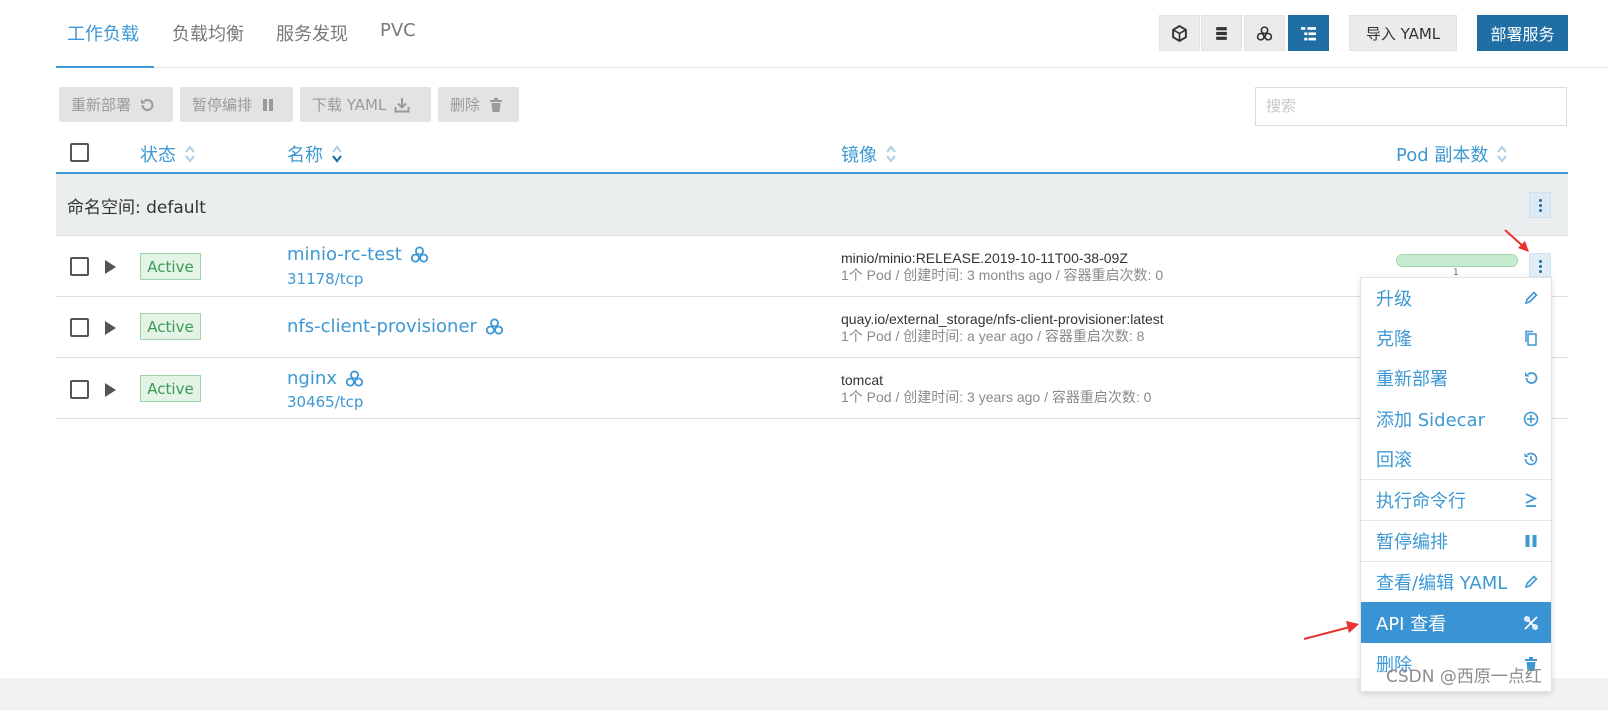  Describe the element at coordinates (103, 33) in the screenshot. I see `tab-workloads: 工作负载` at that location.